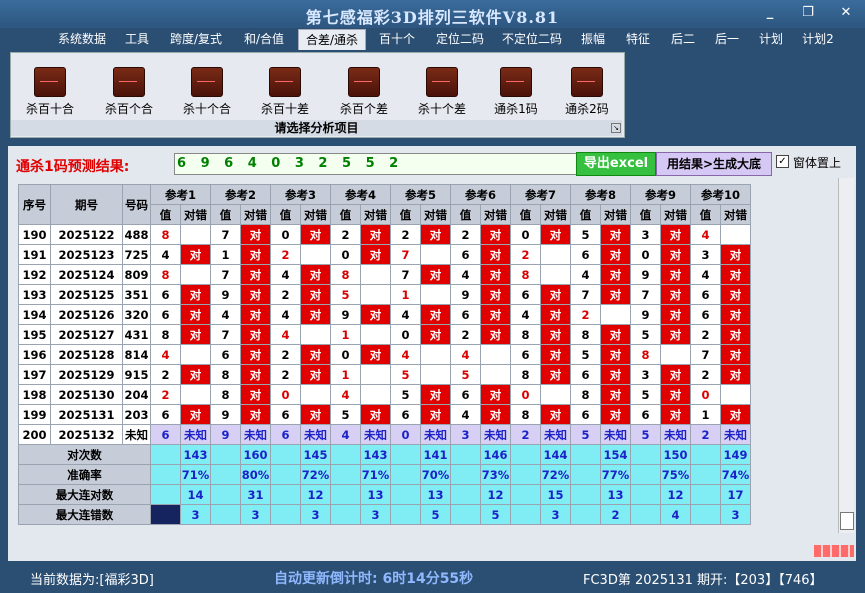  Describe the element at coordinates (616, 164) in the screenshot. I see `export-excel-button: 导出excel` at that location.